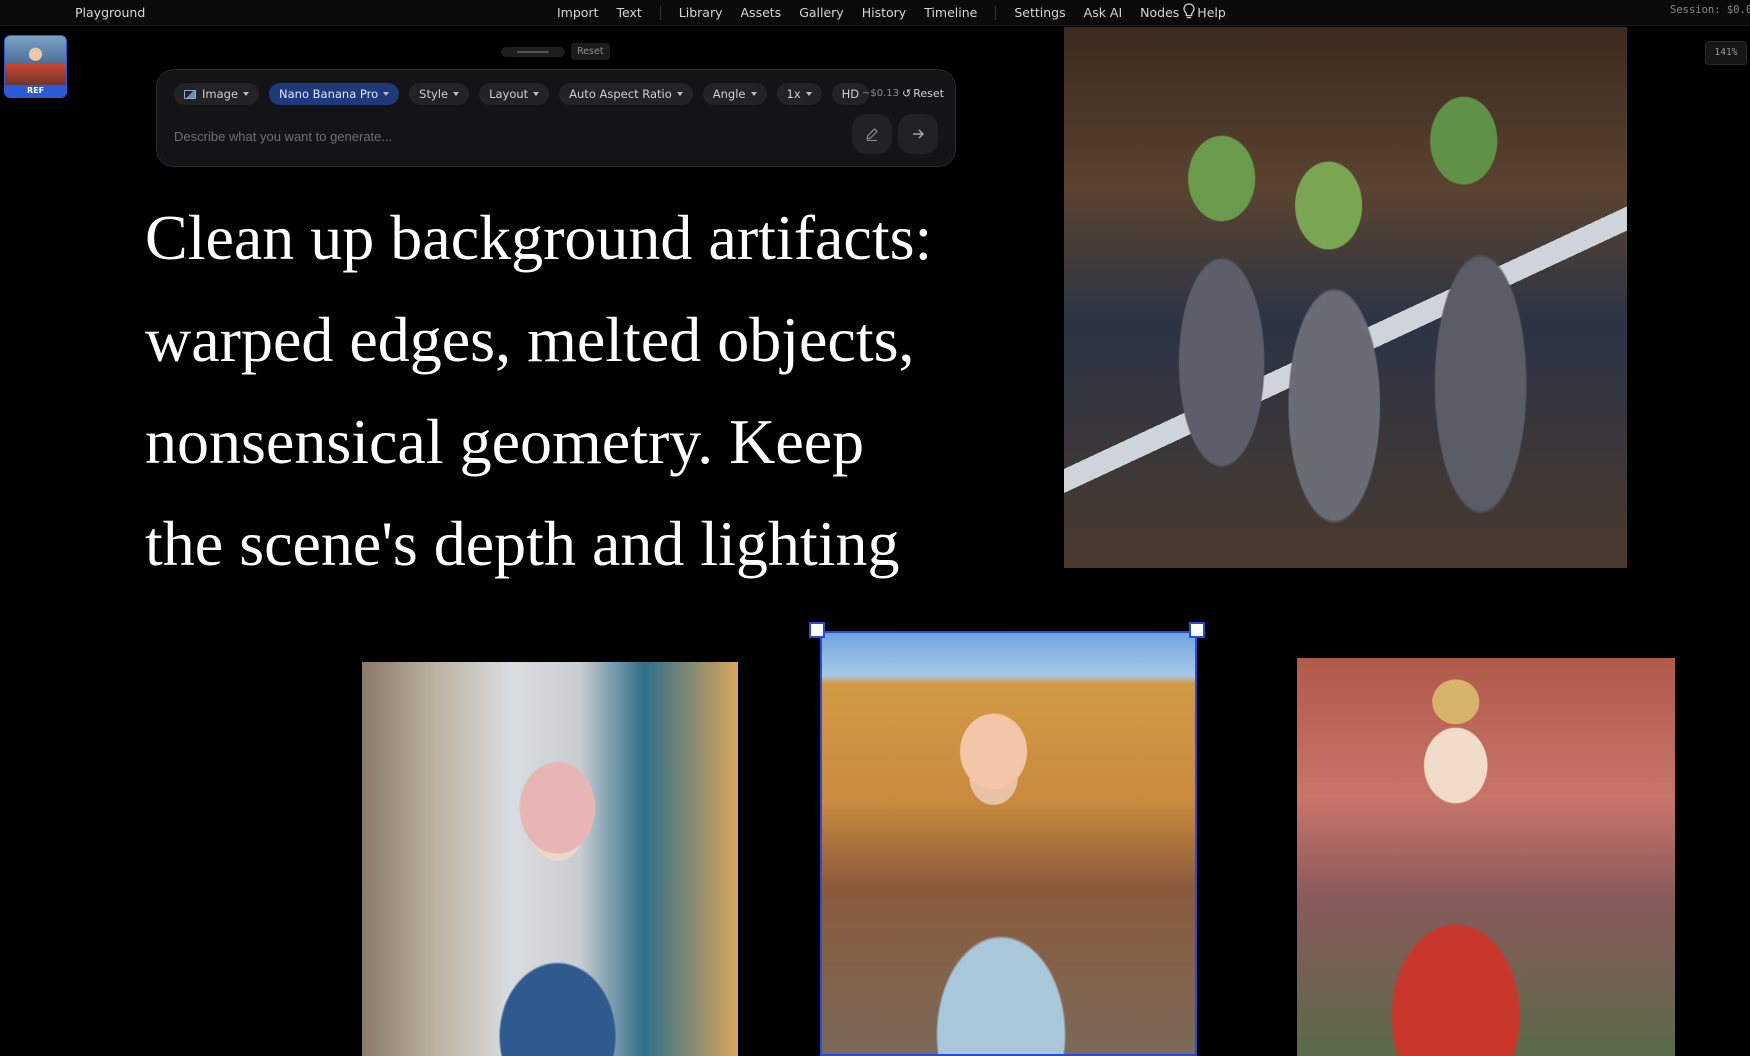 This screenshot has width=1750, height=1056. Describe the element at coordinates (522, 543) in the screenshot. I see `text-line: the scene's depth and lighting` at that location.